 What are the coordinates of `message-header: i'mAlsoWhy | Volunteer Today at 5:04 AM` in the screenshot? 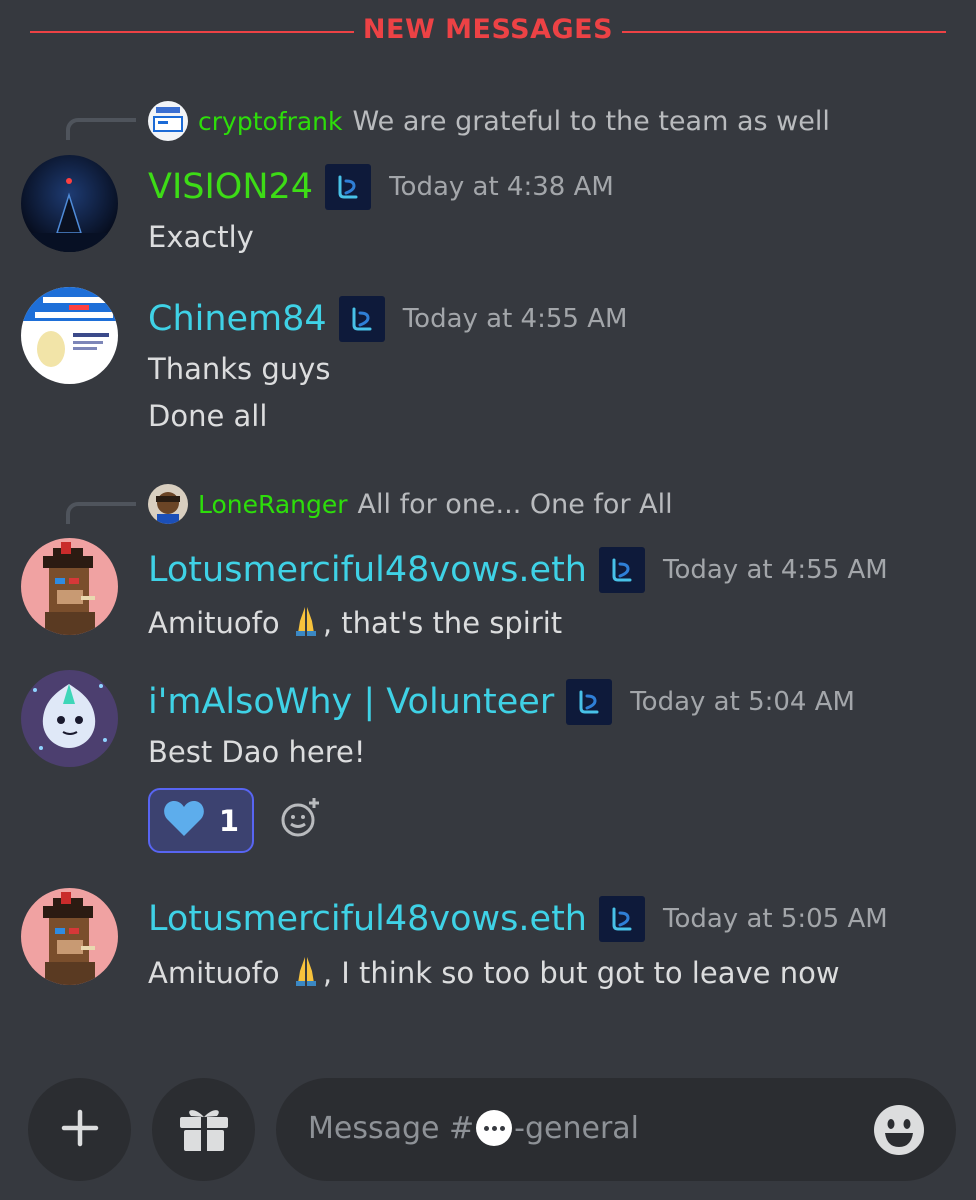 It's located at (501, 702).